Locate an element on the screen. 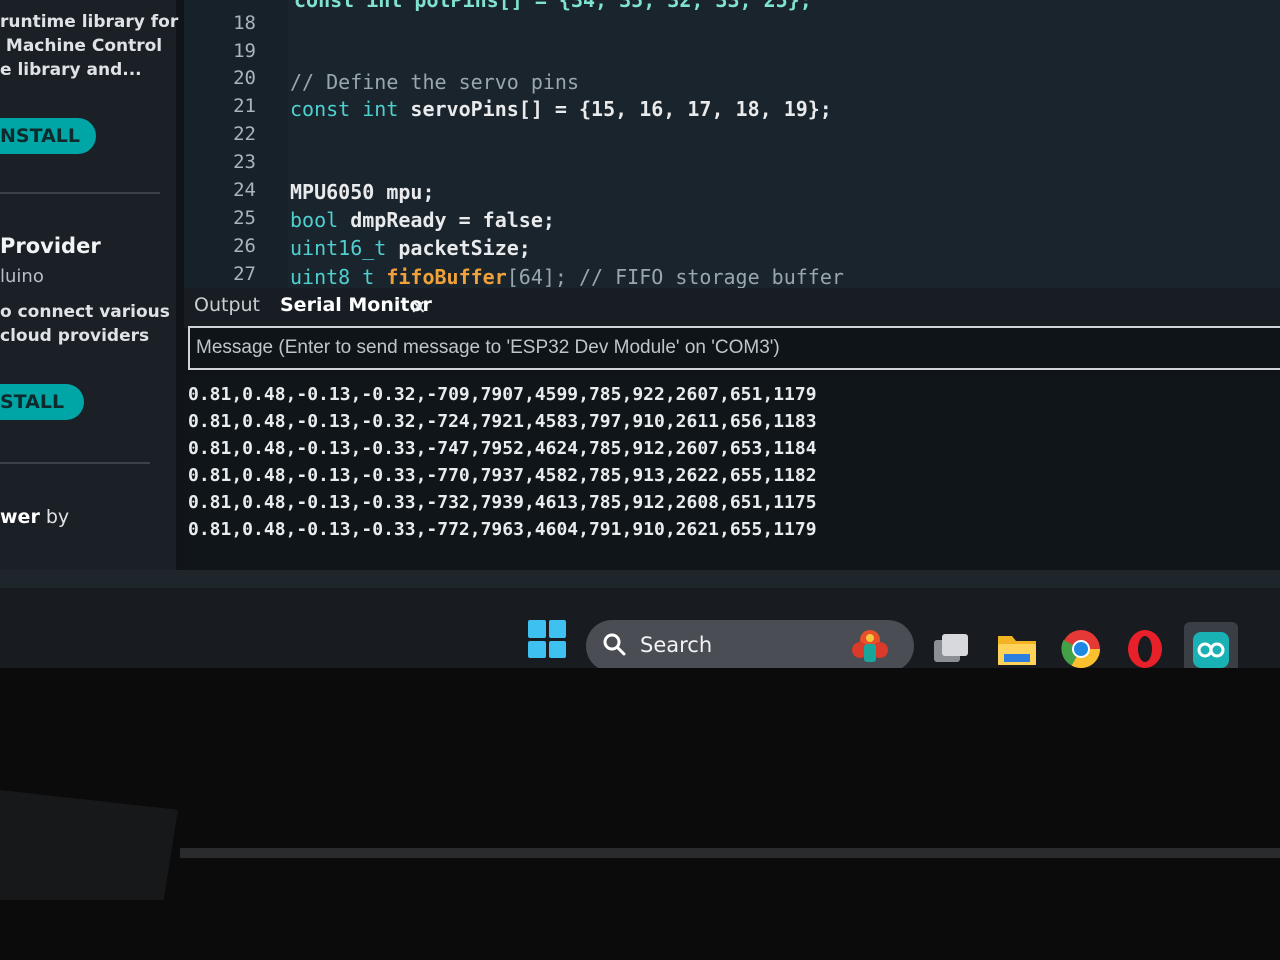 Image resolution: width=1280 pixels, height=960 pixels. line-number: 21 is located at coordinates (244, 106).